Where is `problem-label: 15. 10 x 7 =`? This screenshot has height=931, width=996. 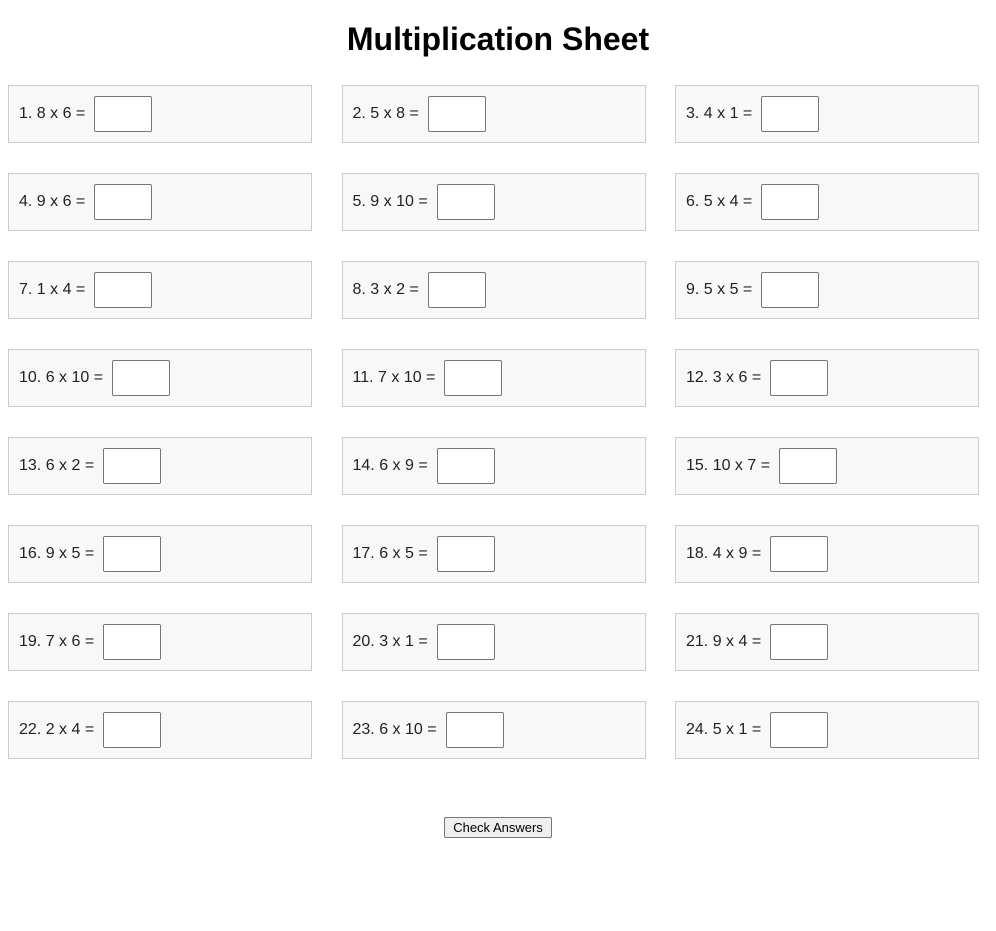
problem-label: 15. 10 x 7 = is located at coordinates (728, 465).